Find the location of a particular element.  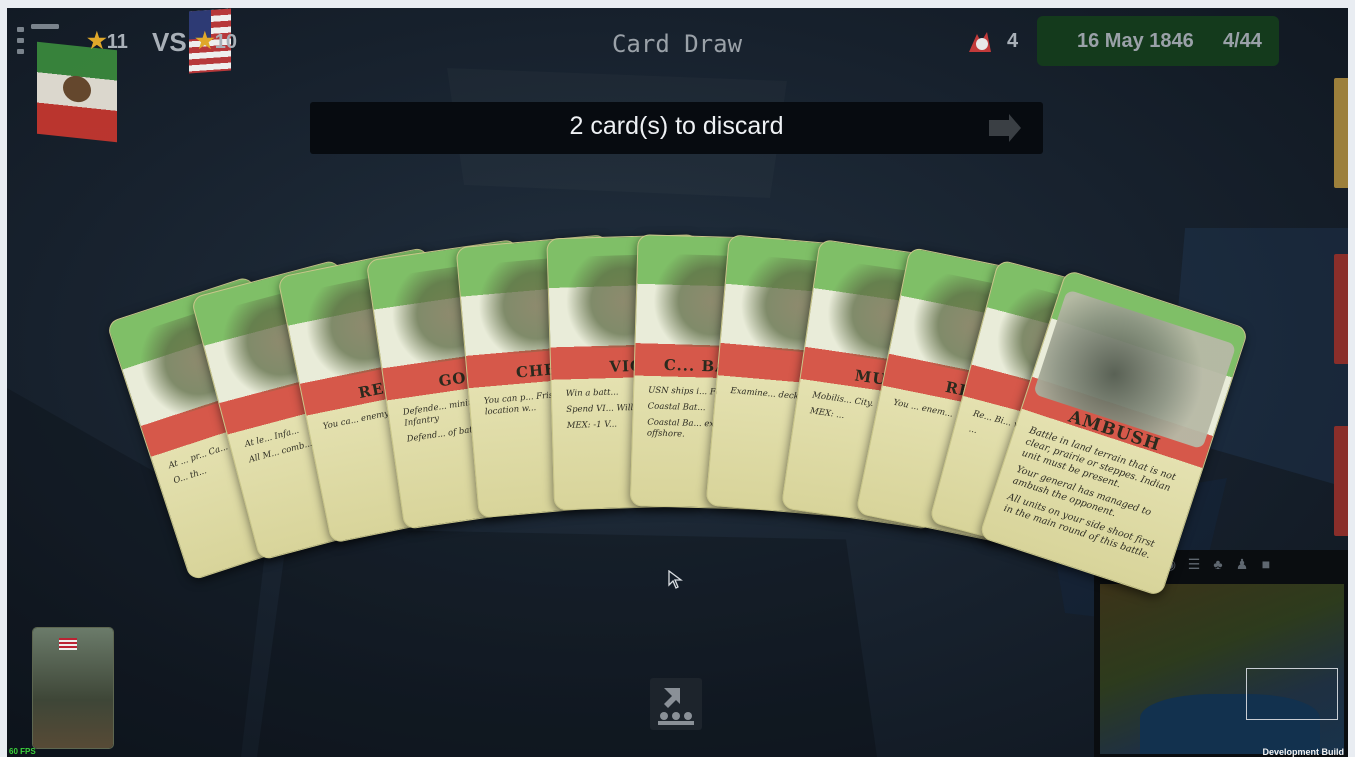

army-button is located at coordinates (676, 704).